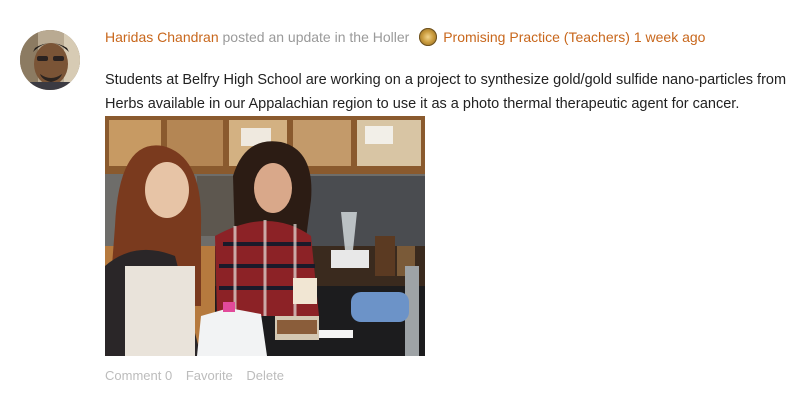  I want to click on comment-button: Comment 0, so click(138, 375).